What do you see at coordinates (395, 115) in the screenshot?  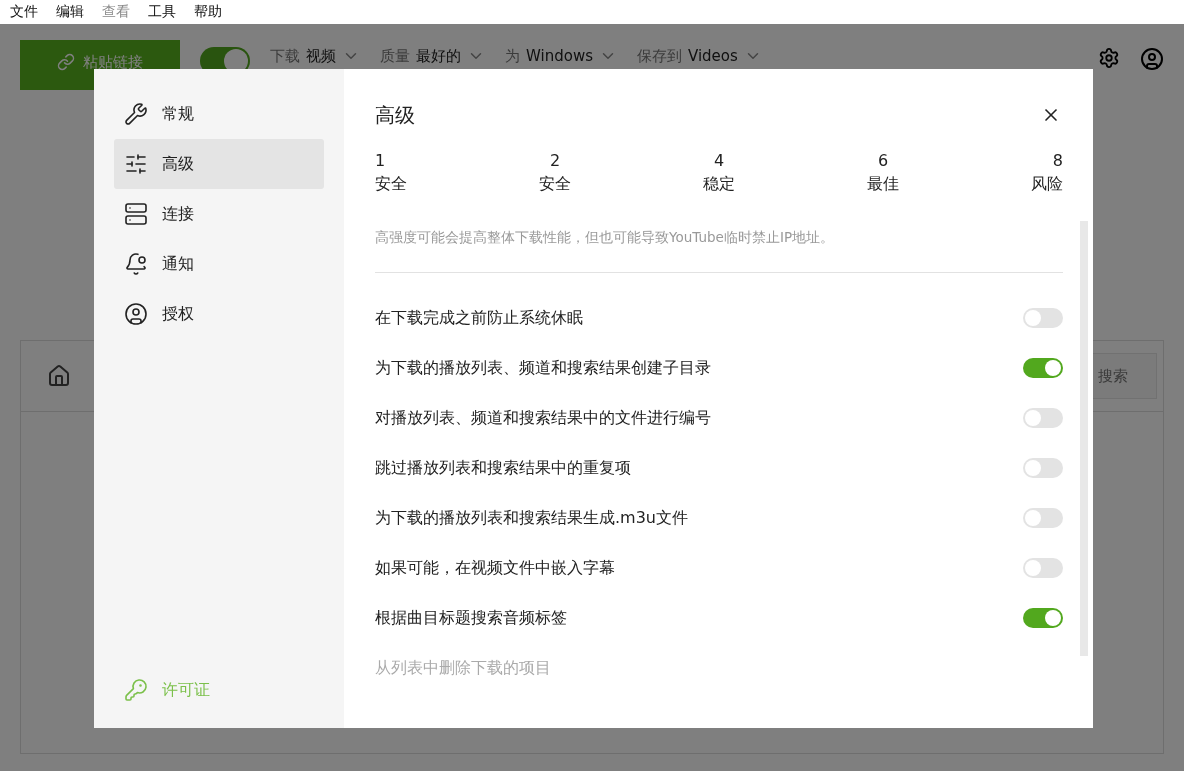 I see `dialog-title: 高级` at bounding box center [395, 115].